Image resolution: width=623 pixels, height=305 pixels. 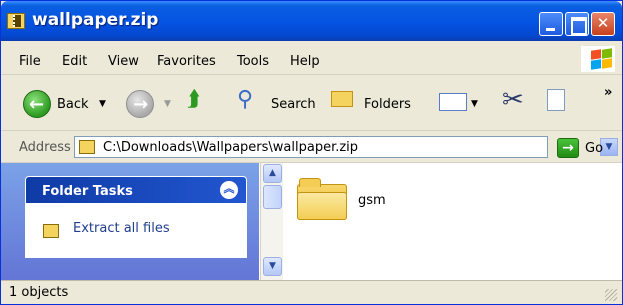 What do you see at coordinates (474, 104) in the screenshot?
I see `views-dropdown-icon: ▼` at bounding box center [474, 104].